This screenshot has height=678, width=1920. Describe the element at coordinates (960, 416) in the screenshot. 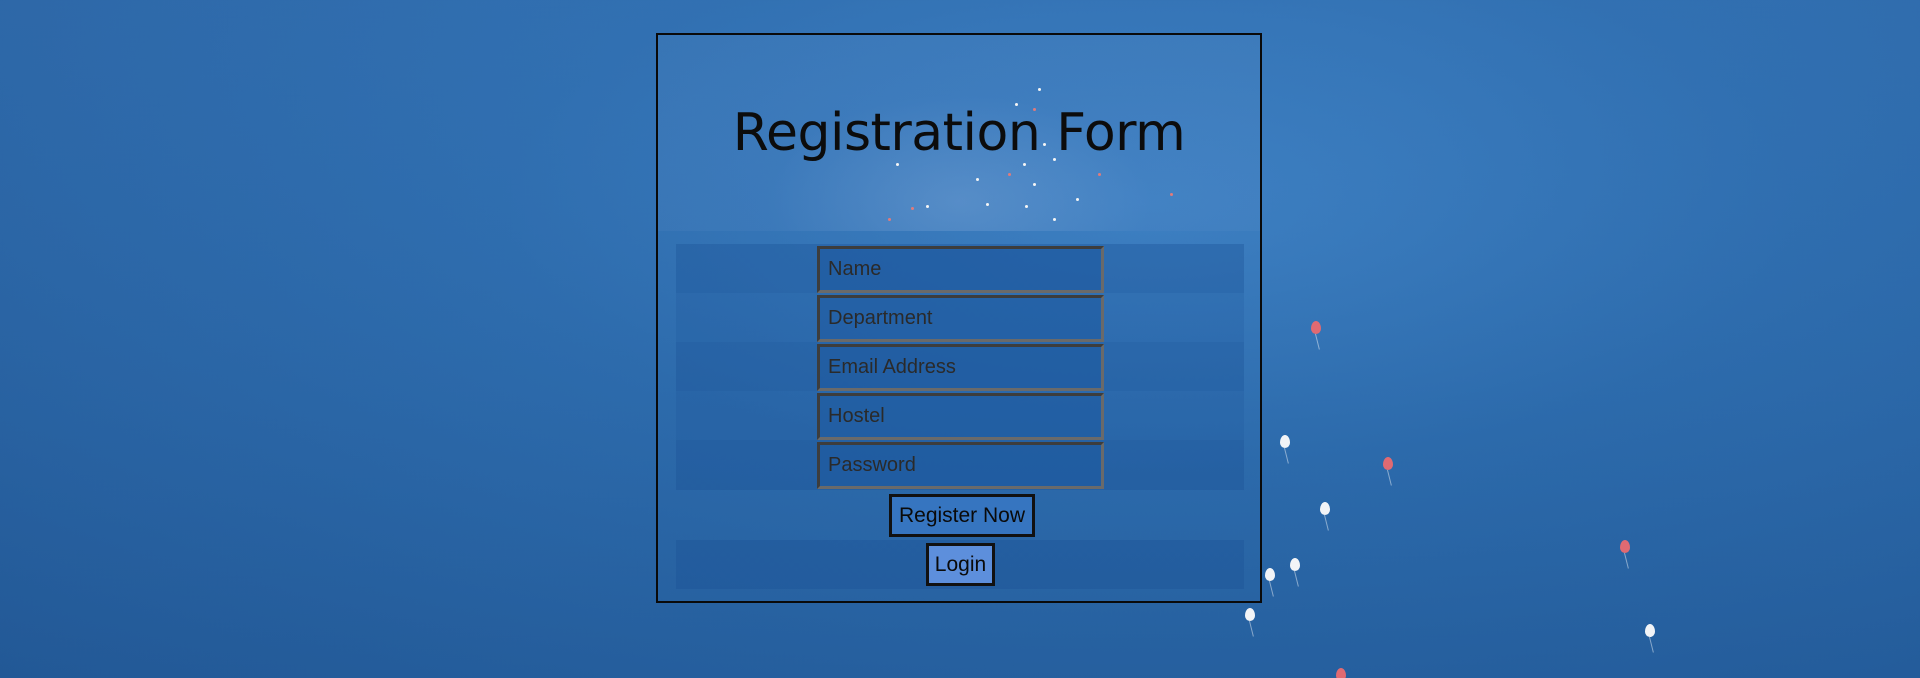

I see `hostel-input` at that location.